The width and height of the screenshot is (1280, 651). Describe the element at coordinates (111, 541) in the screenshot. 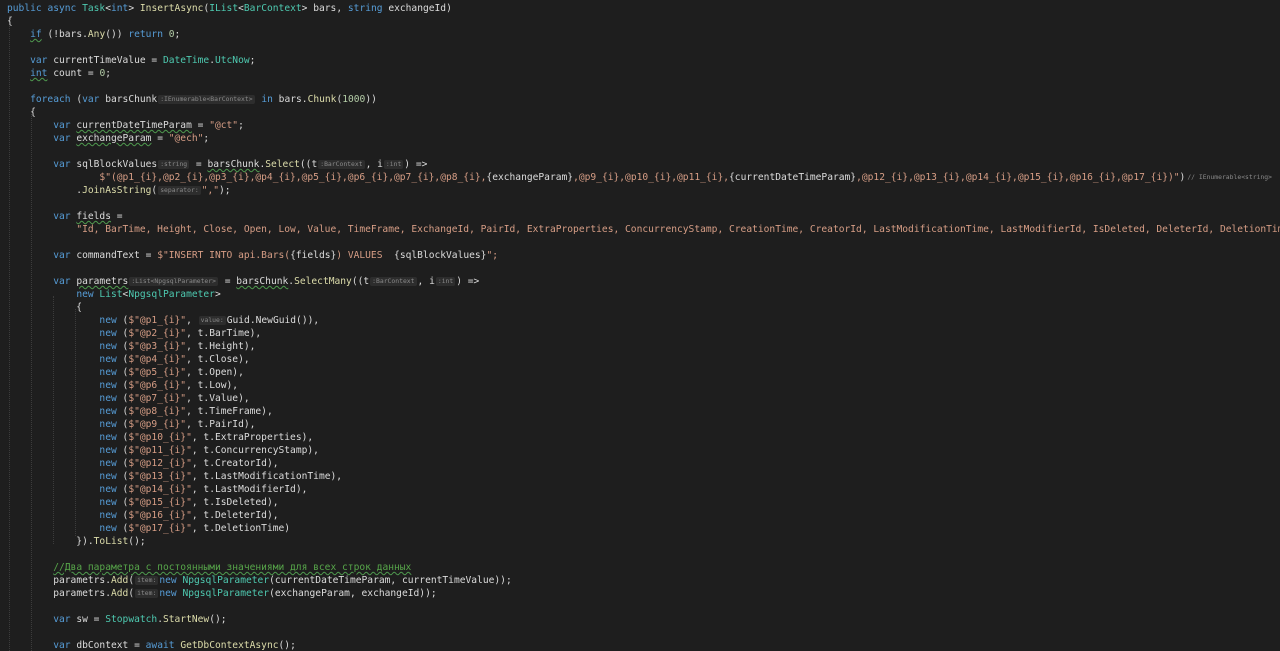

I see `token: ToList` at that location.